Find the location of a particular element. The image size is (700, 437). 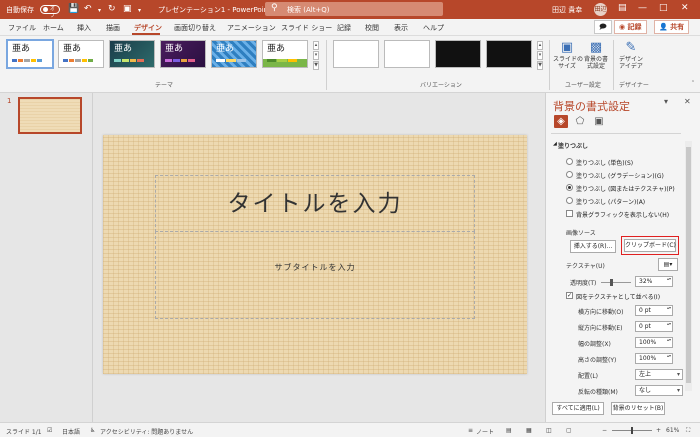

accessibility-status: アクセシビリティ: 問題ありません is located at coordinates (146, 431).